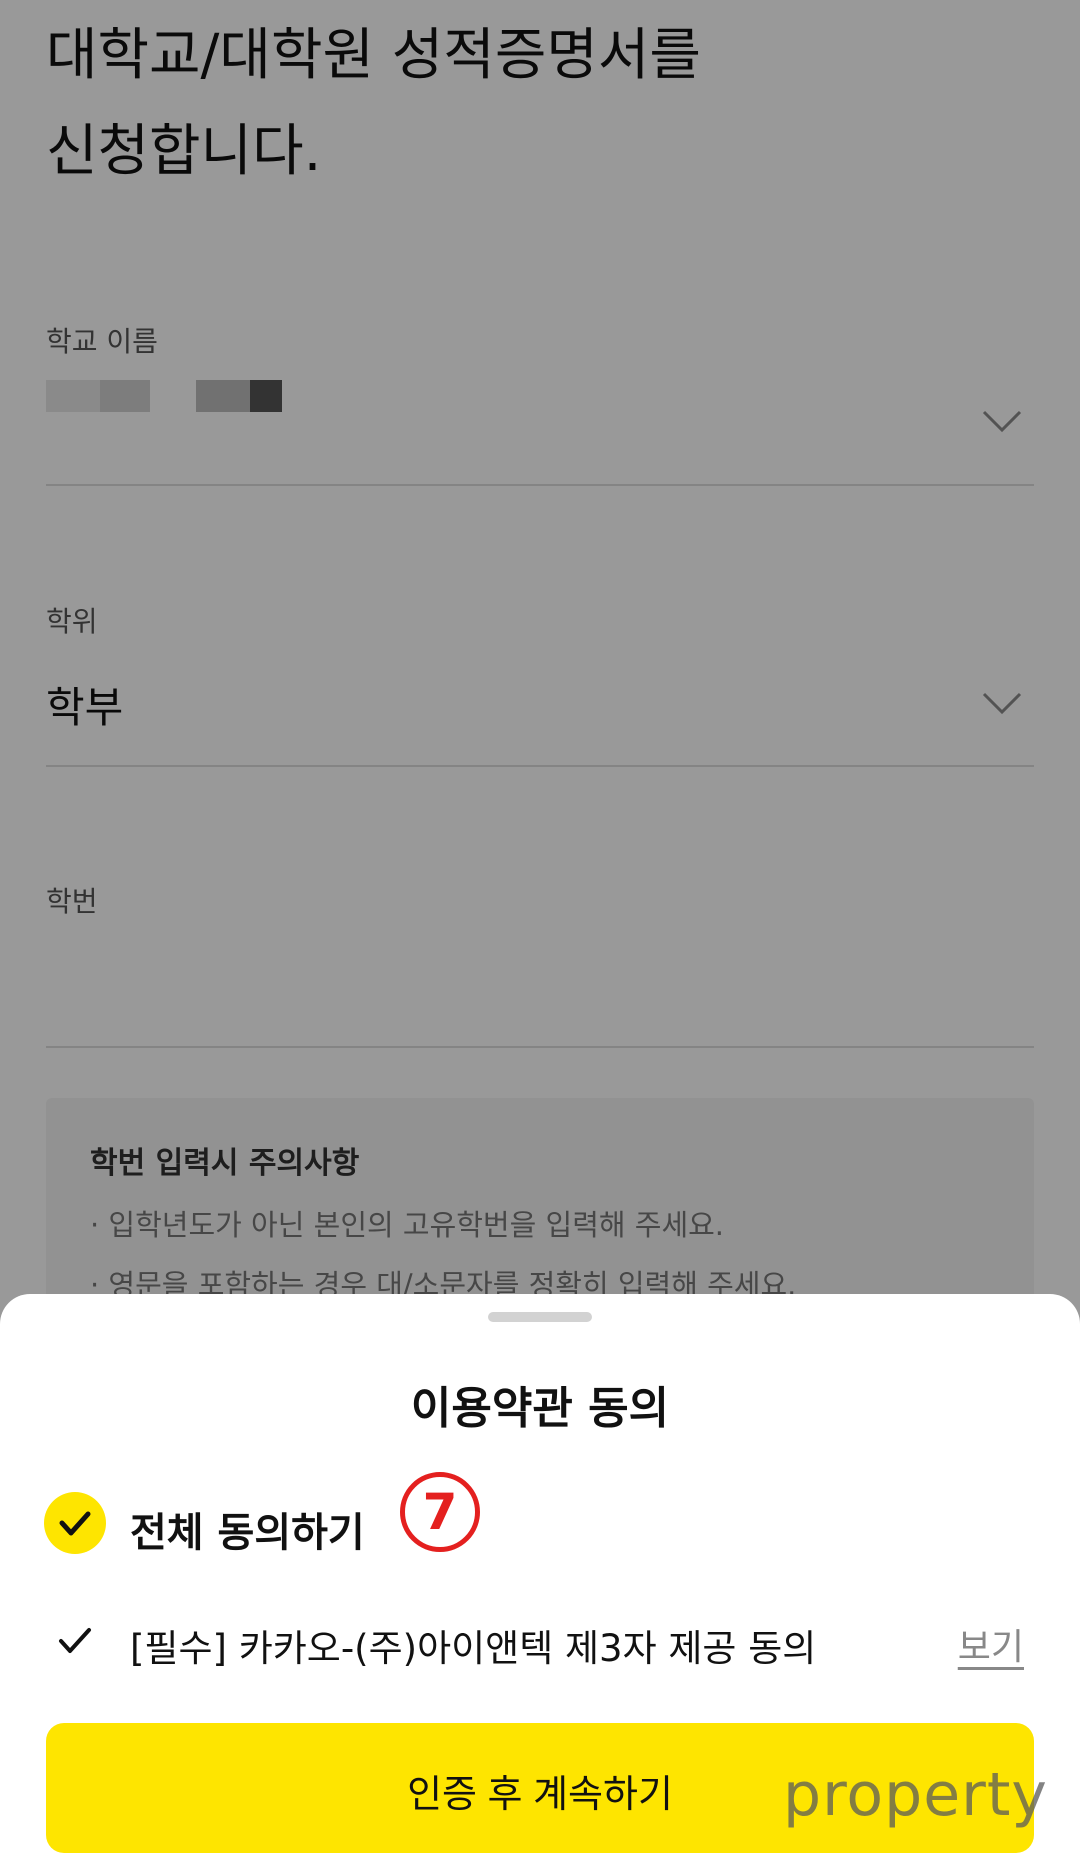 The height and width of the screenshot is (1862, 1080). Describe the element at coordinates (915, 1795) in the screenshot. I see `watermark: property` at that location.